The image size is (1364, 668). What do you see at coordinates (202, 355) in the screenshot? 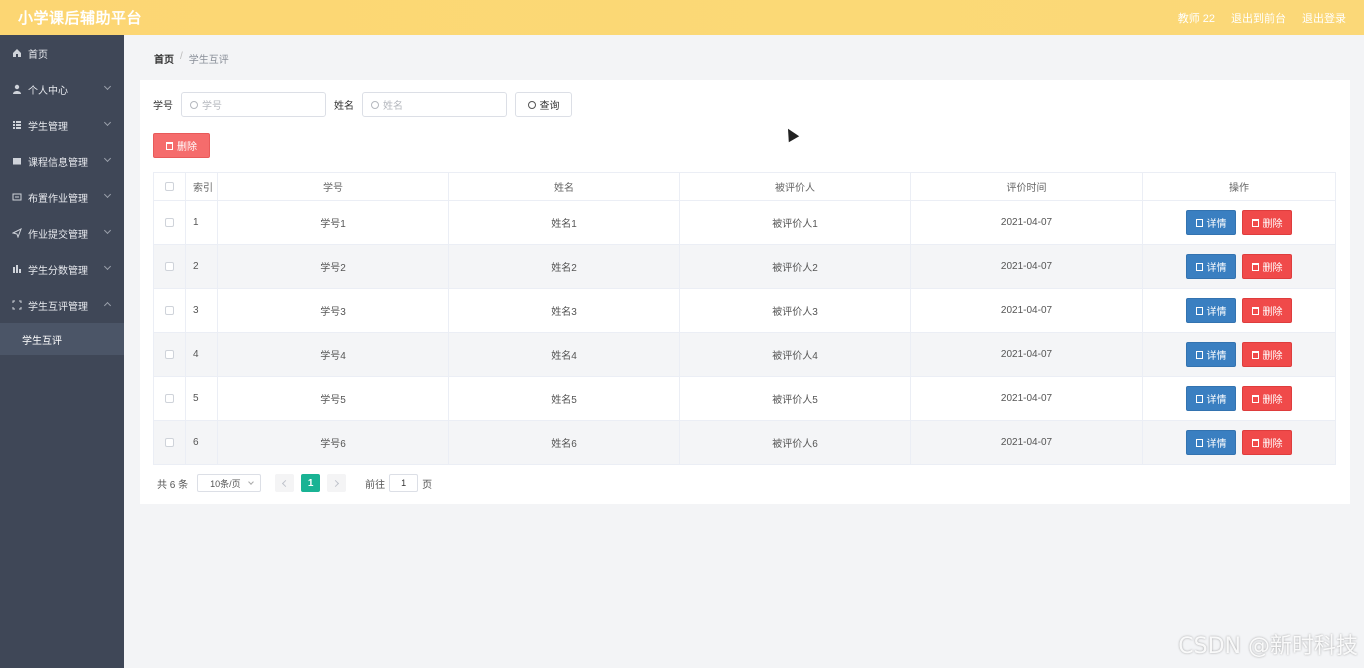
I see `cell-index: 4` at bounding box center [202, 355].